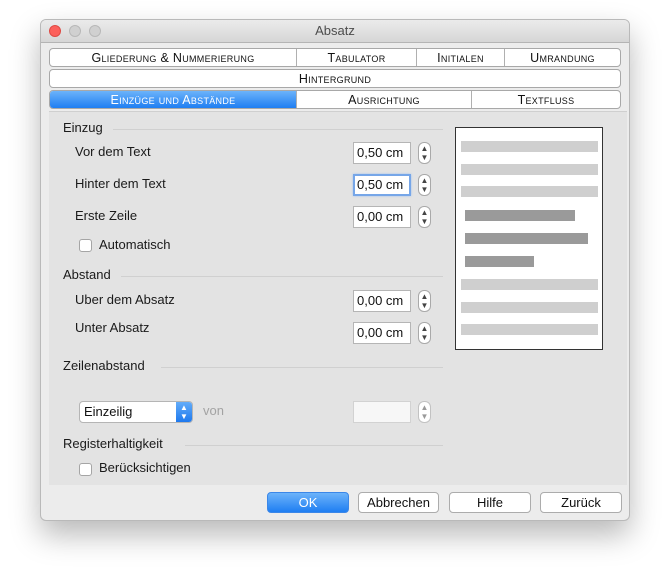 The image size is (668, 580). What do you see at coordinates (382, 217) in the screenshot?
I see `erste-zeile-input: 0,00 cm` at bounding box center [382, 217].